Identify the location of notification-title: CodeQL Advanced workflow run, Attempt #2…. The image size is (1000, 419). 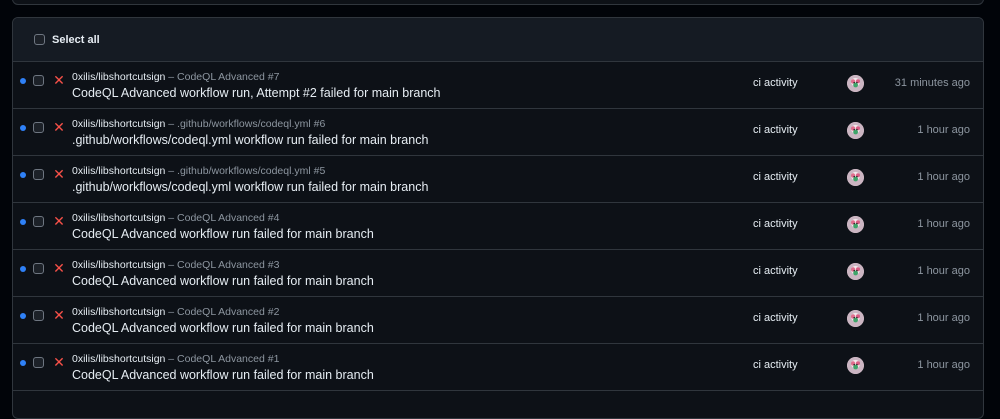
(392, 93).